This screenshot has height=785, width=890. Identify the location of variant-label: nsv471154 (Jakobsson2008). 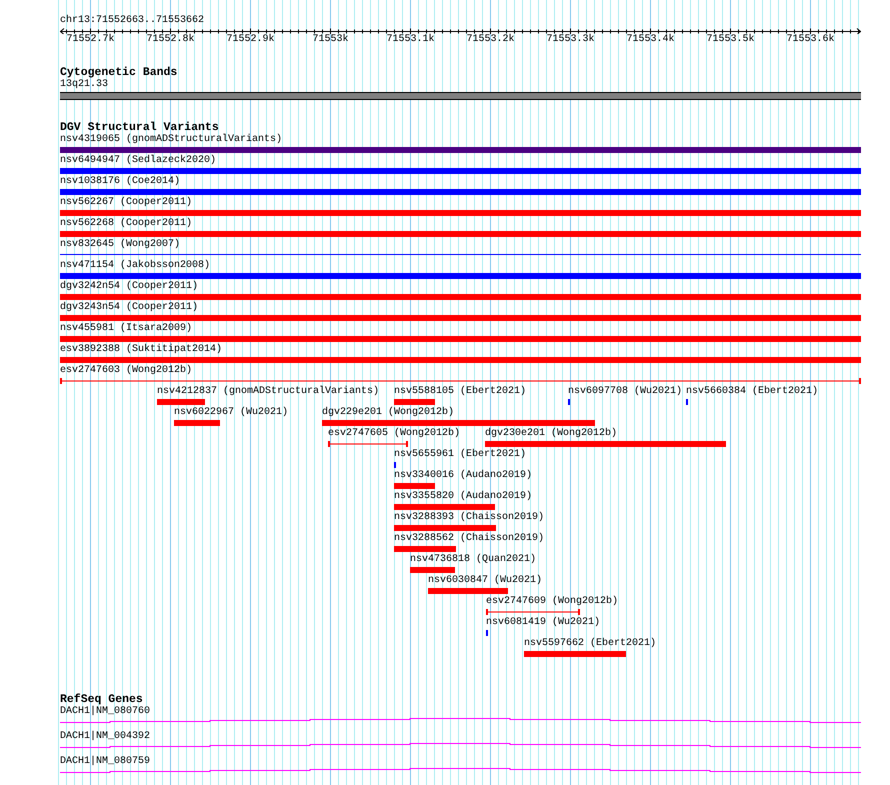
(135, 265).